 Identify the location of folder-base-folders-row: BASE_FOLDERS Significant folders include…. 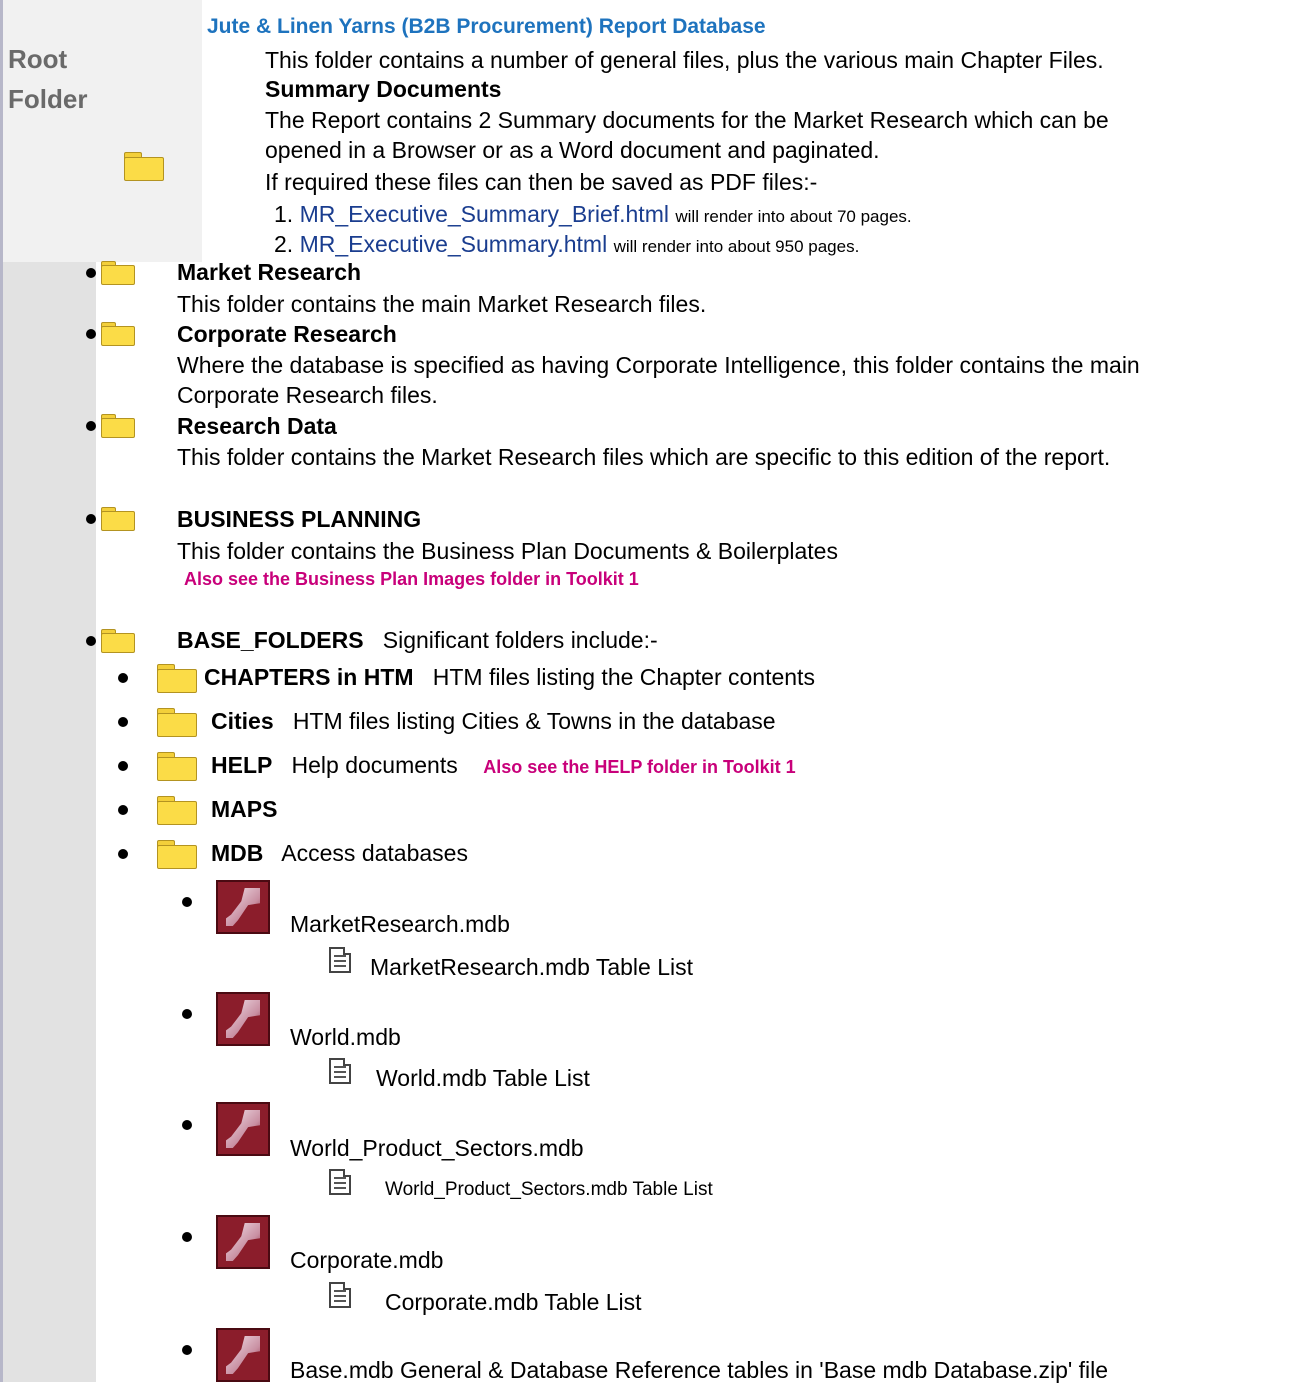
(417, 640).